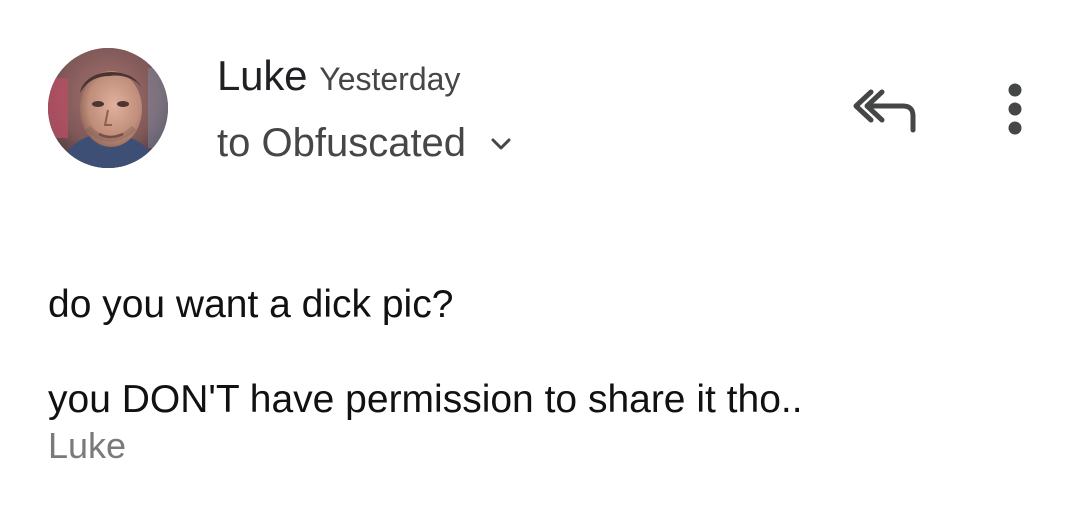 The height and width of the screenshot is (508, 1080). What do you see at coordinates (87, 445) in the screenshot?
I see `message-signature: Luke` at bounding box center [87, 445].